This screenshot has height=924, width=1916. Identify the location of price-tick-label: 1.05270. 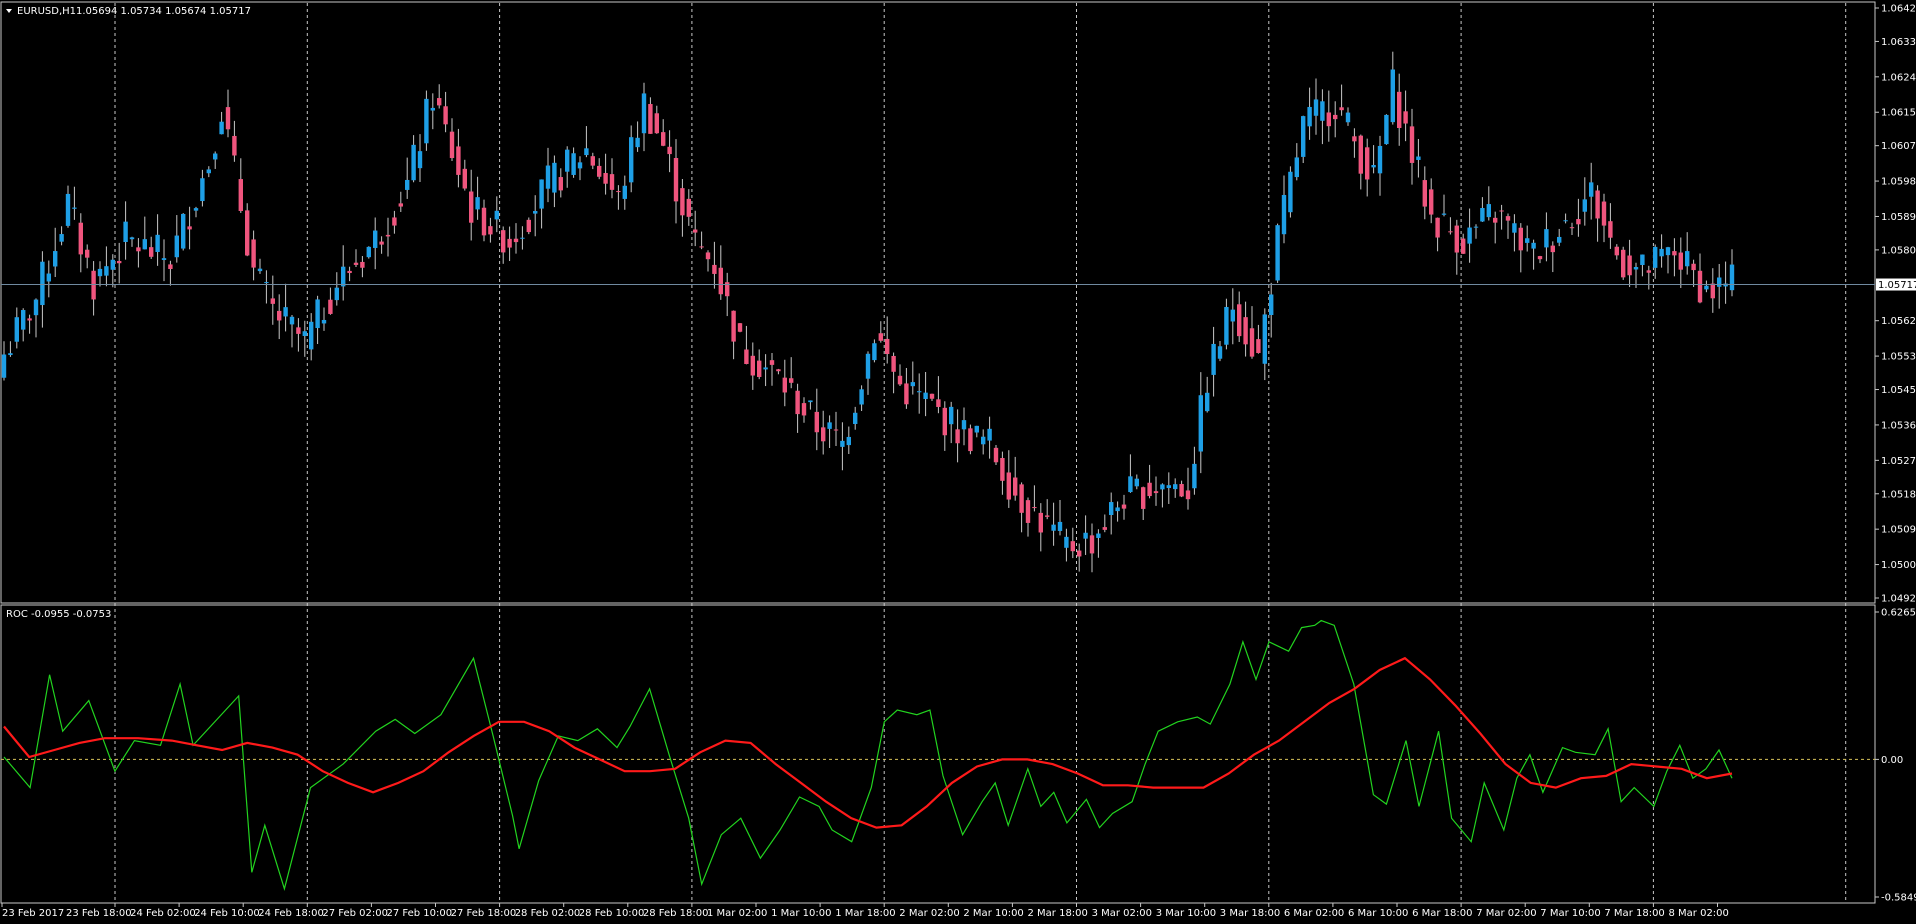
(1898, 461).